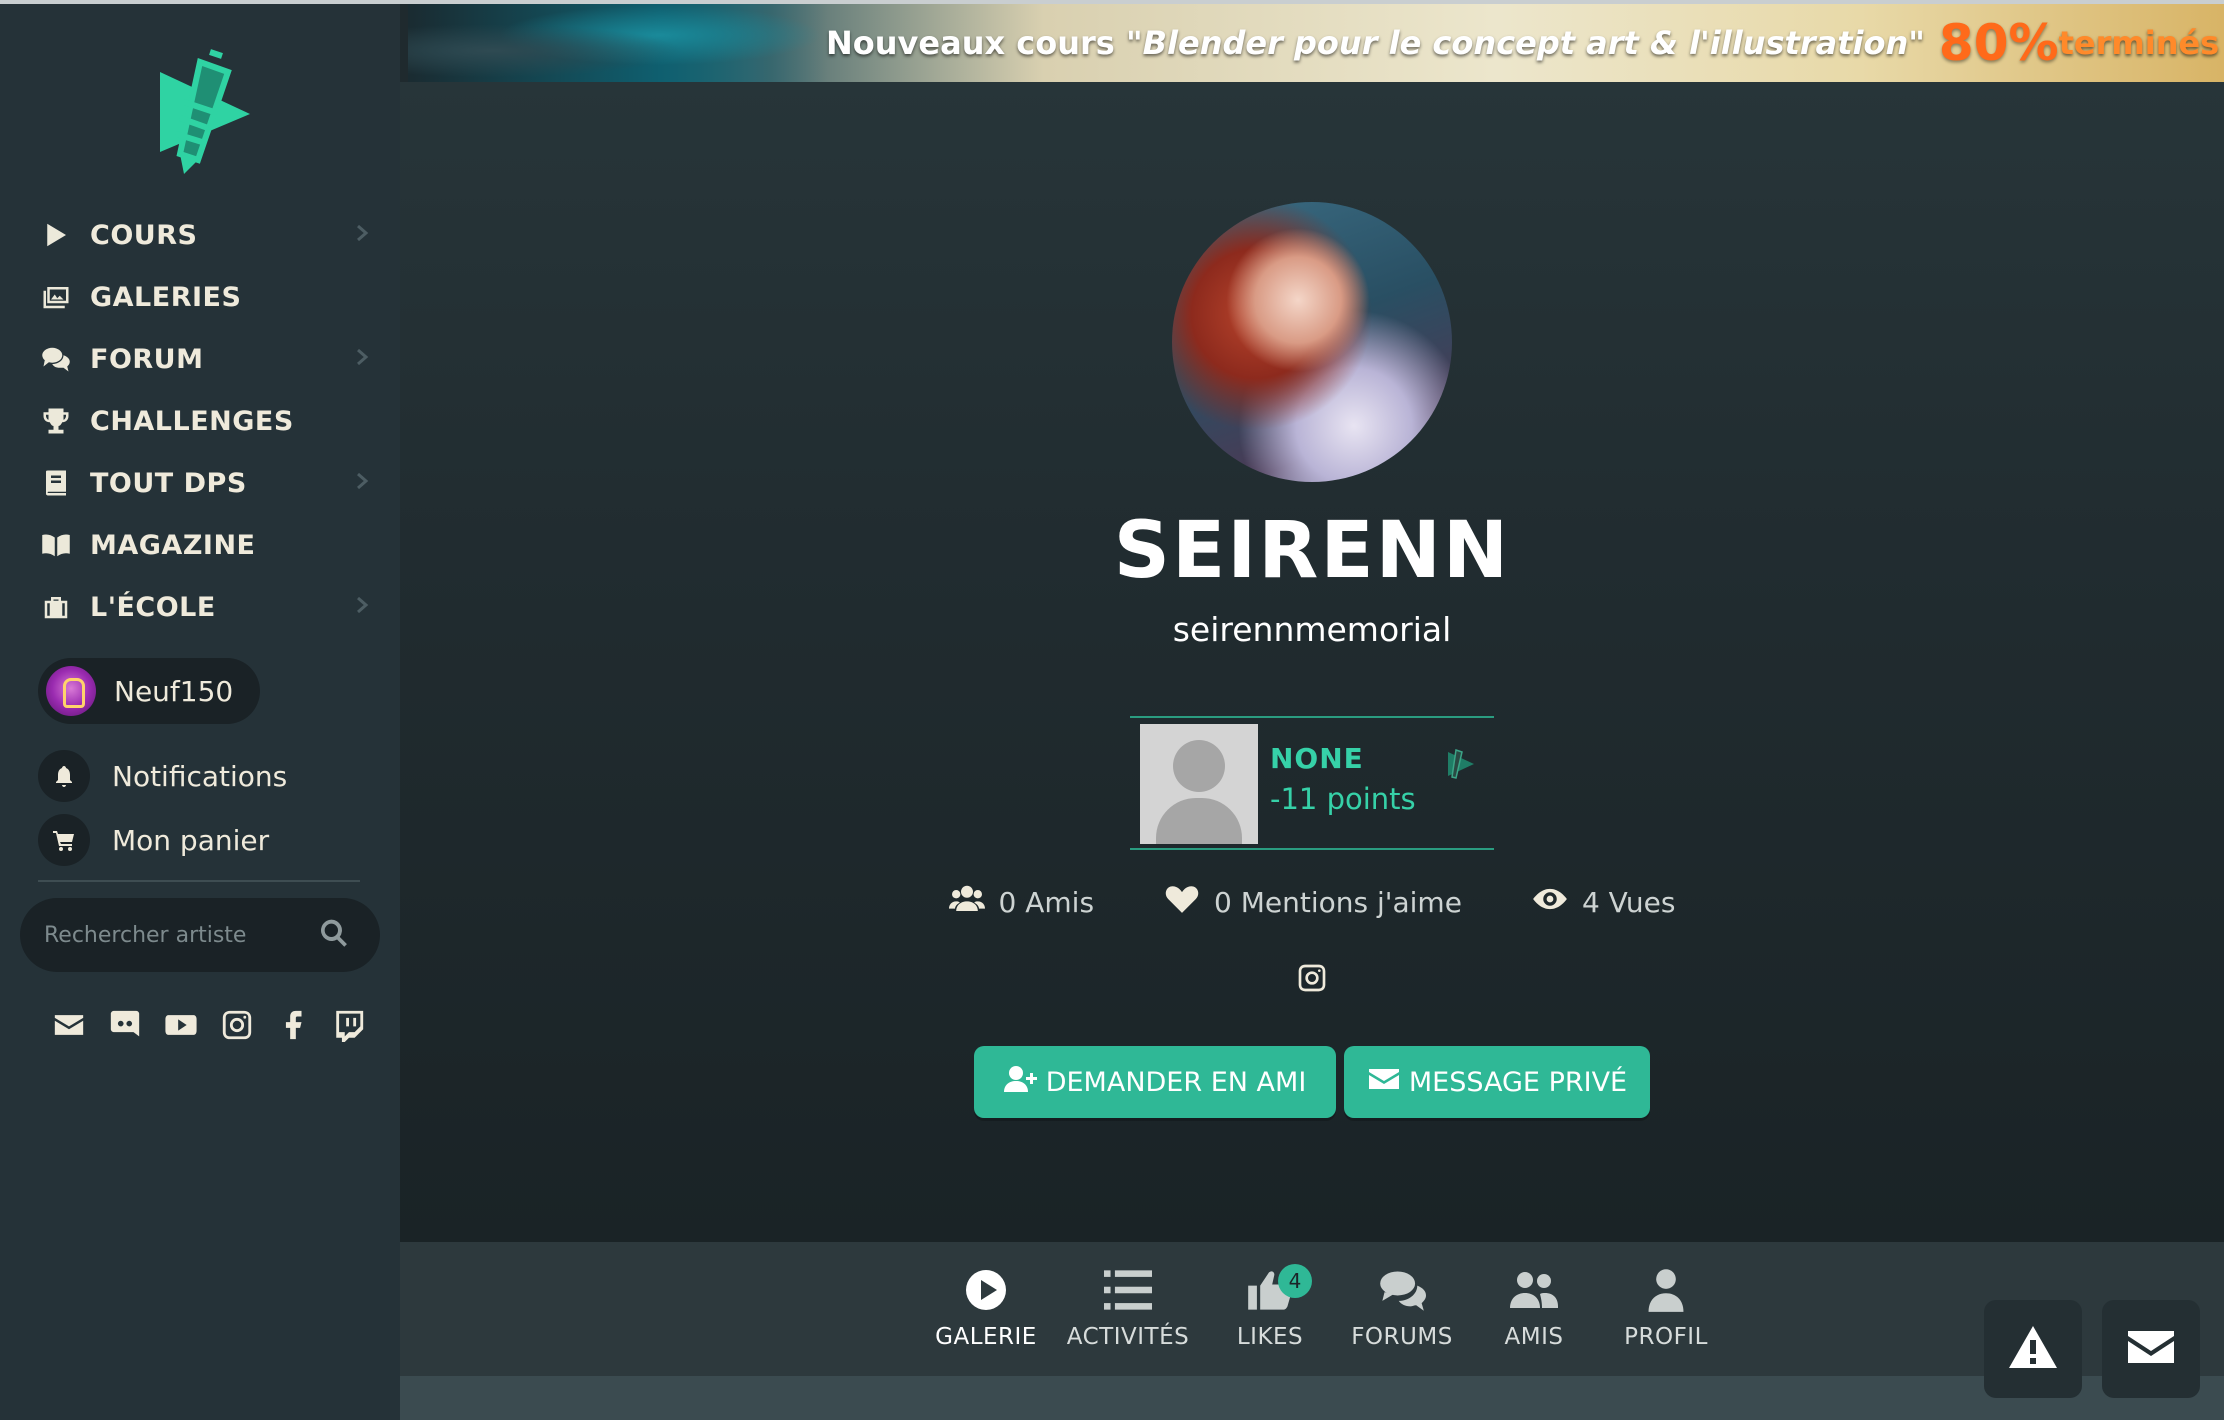  What do you see at coordinates (1295, 1281) in the screenshot?
I see `likes-count-badge: 4` at bounding box center [1295, 1281].